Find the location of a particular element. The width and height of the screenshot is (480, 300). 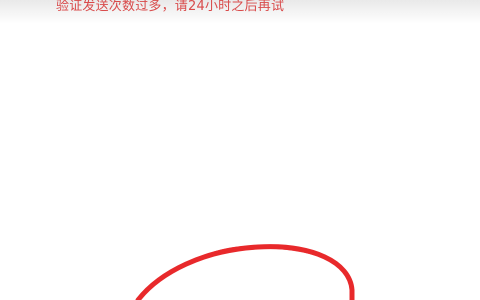

red-circle-stroke-overlap is located at coordinates (268, 251).